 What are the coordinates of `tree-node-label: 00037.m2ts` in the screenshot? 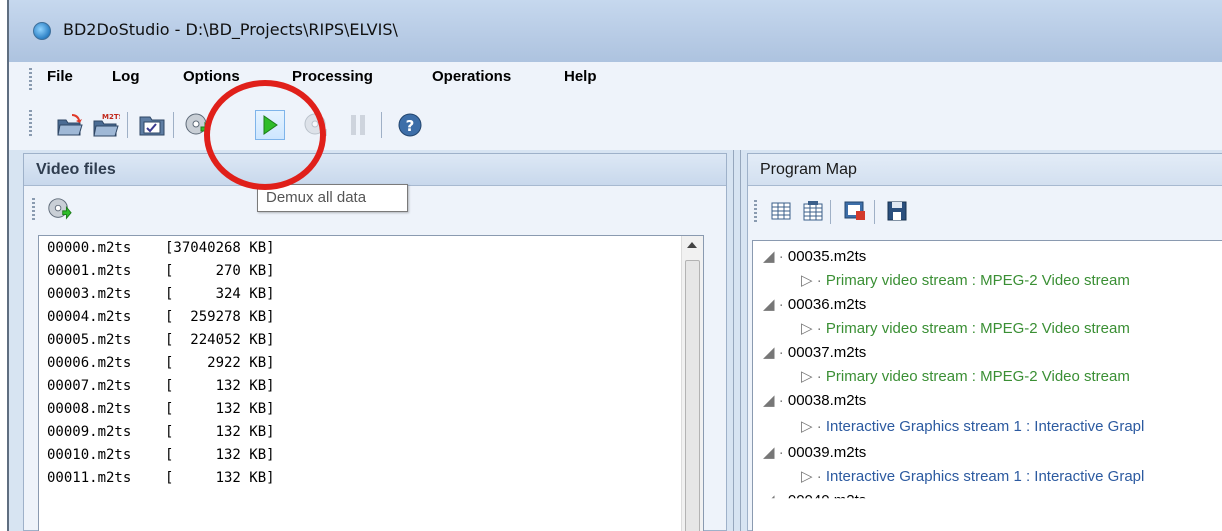 It's located at (827, 352).